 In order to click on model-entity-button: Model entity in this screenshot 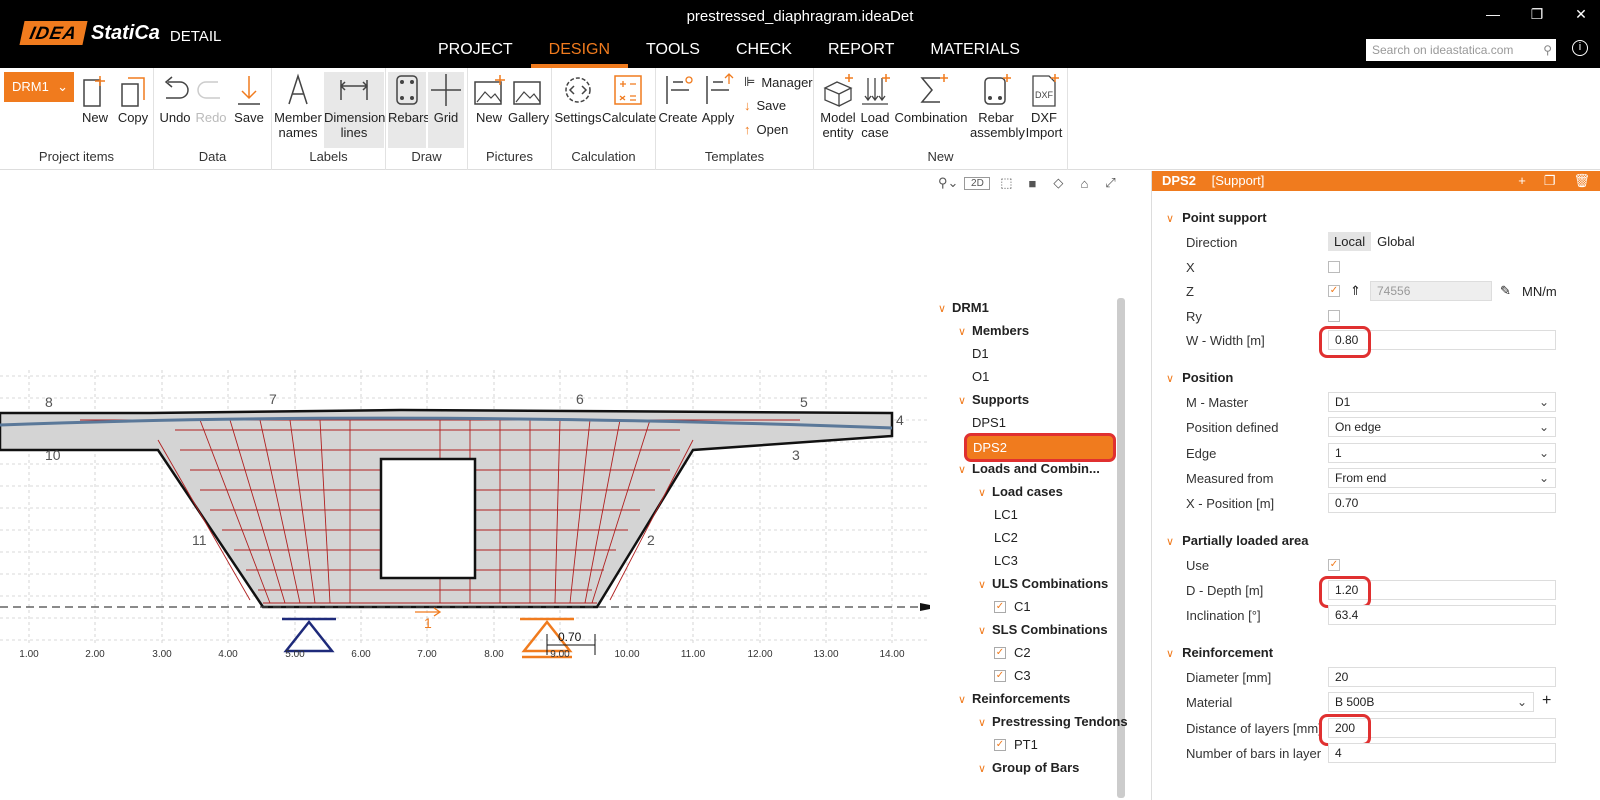, I will do `click(838, 106)`.